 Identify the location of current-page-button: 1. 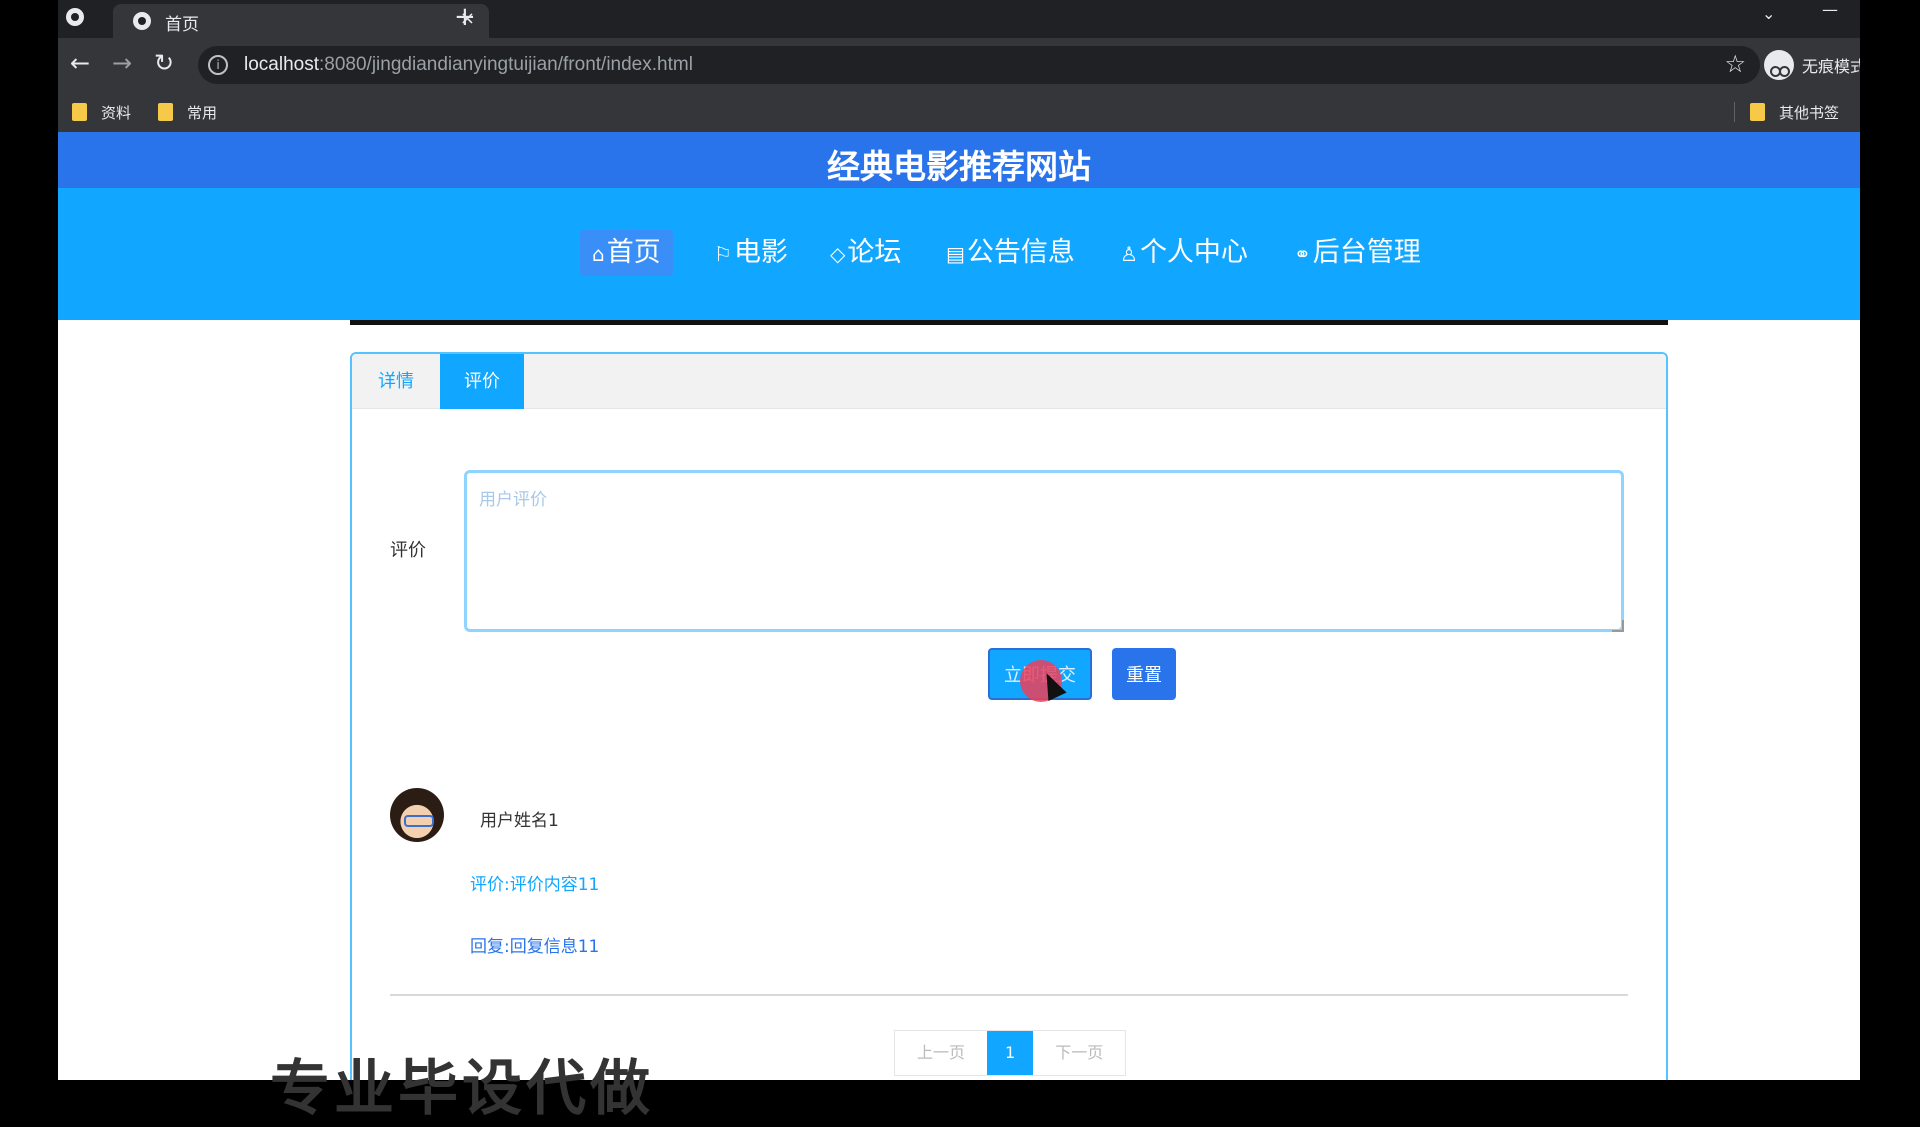
(1010, 1053).